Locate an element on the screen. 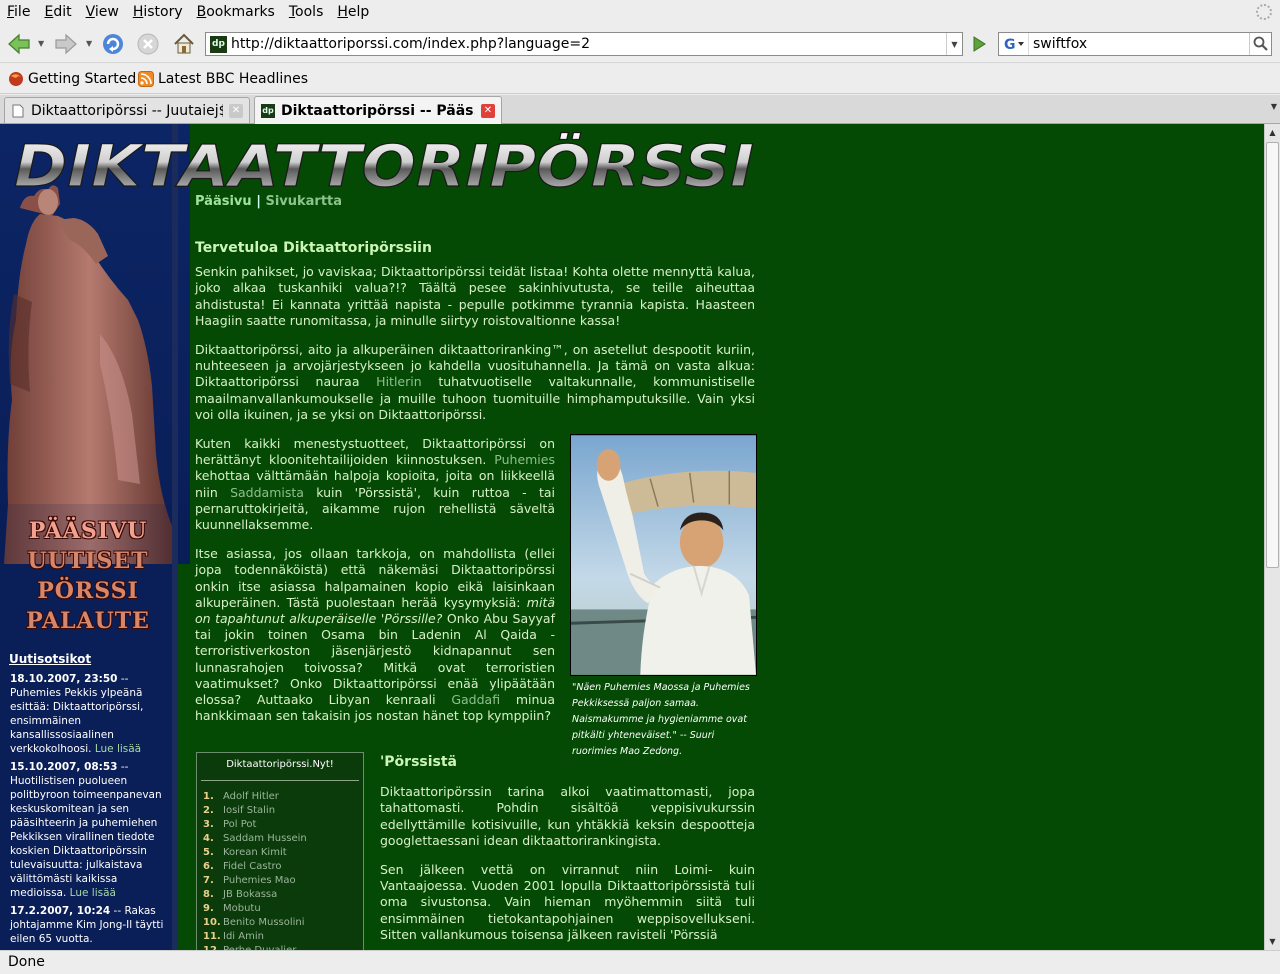 This screenshot has height=974, width=1280. tab-2-active: dp Diktaattoripörssi -- Pääs... ✕ is located at coordinates (378, 110).